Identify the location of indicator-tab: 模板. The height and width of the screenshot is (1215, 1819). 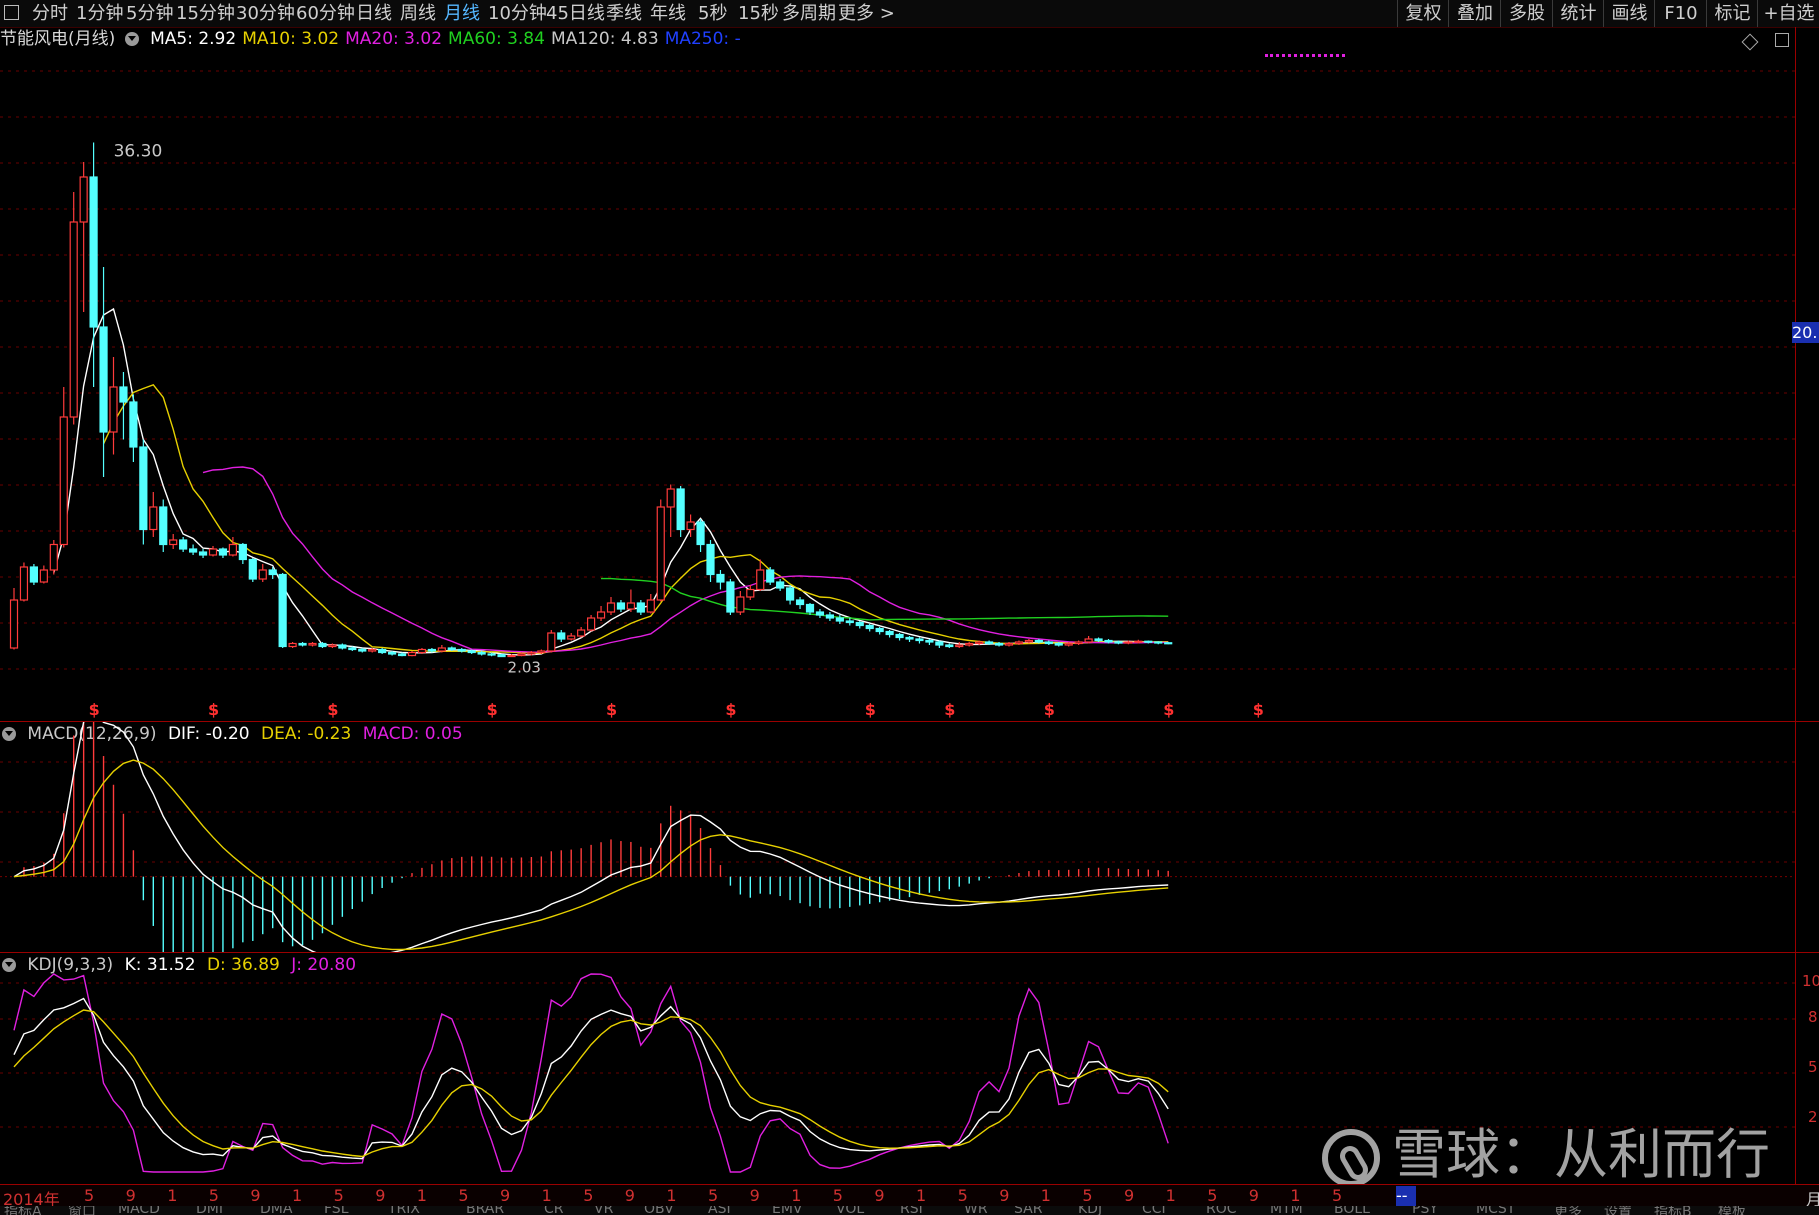
(1732, 1210).